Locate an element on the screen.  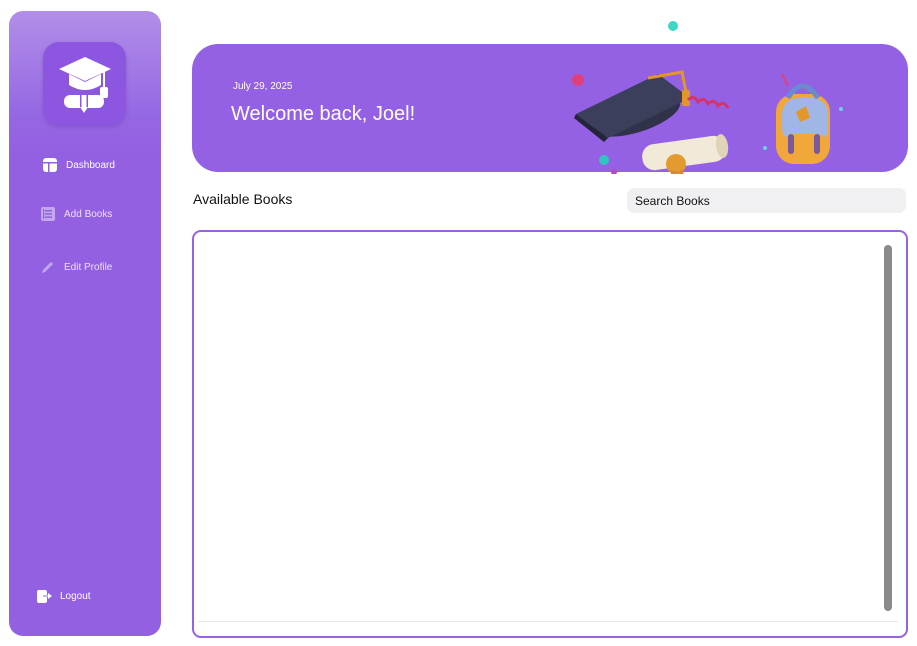
logout-button: Logout is located at coordinates (63, 596).